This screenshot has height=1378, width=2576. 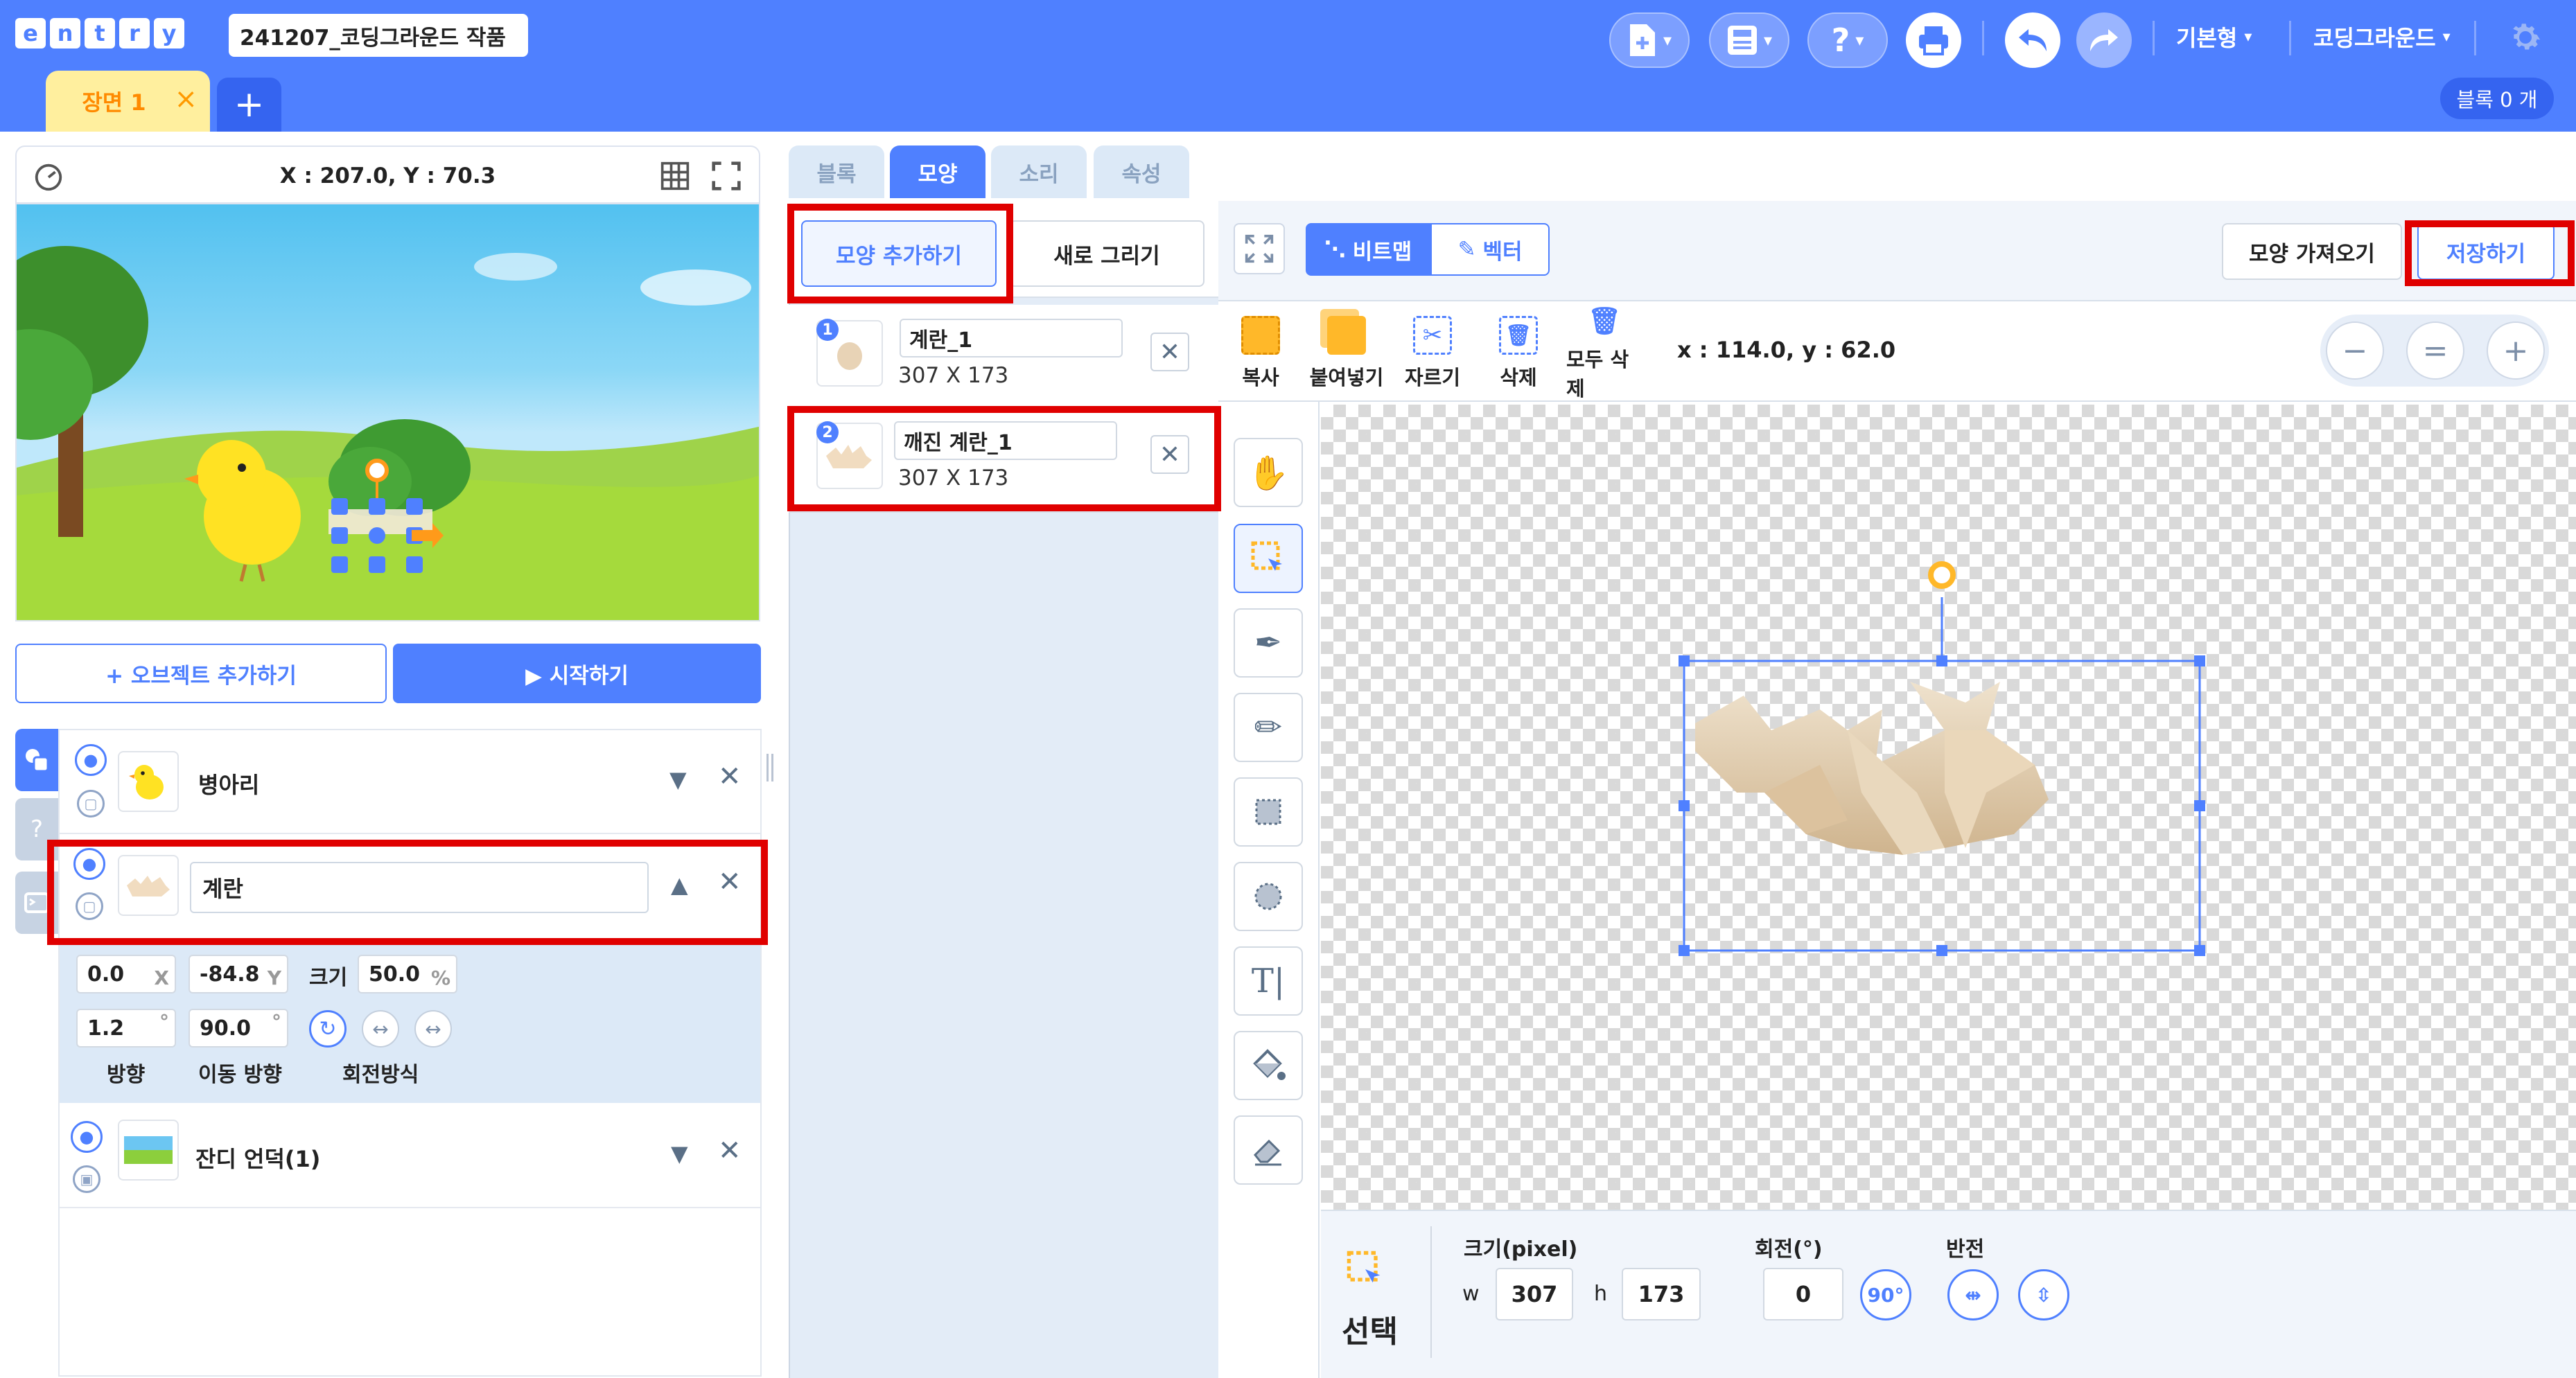 What do you see at coordinates (1965, 1249) in the screenshot?
I see `flip-label: 반전` at bounding box center [1965, 1249].